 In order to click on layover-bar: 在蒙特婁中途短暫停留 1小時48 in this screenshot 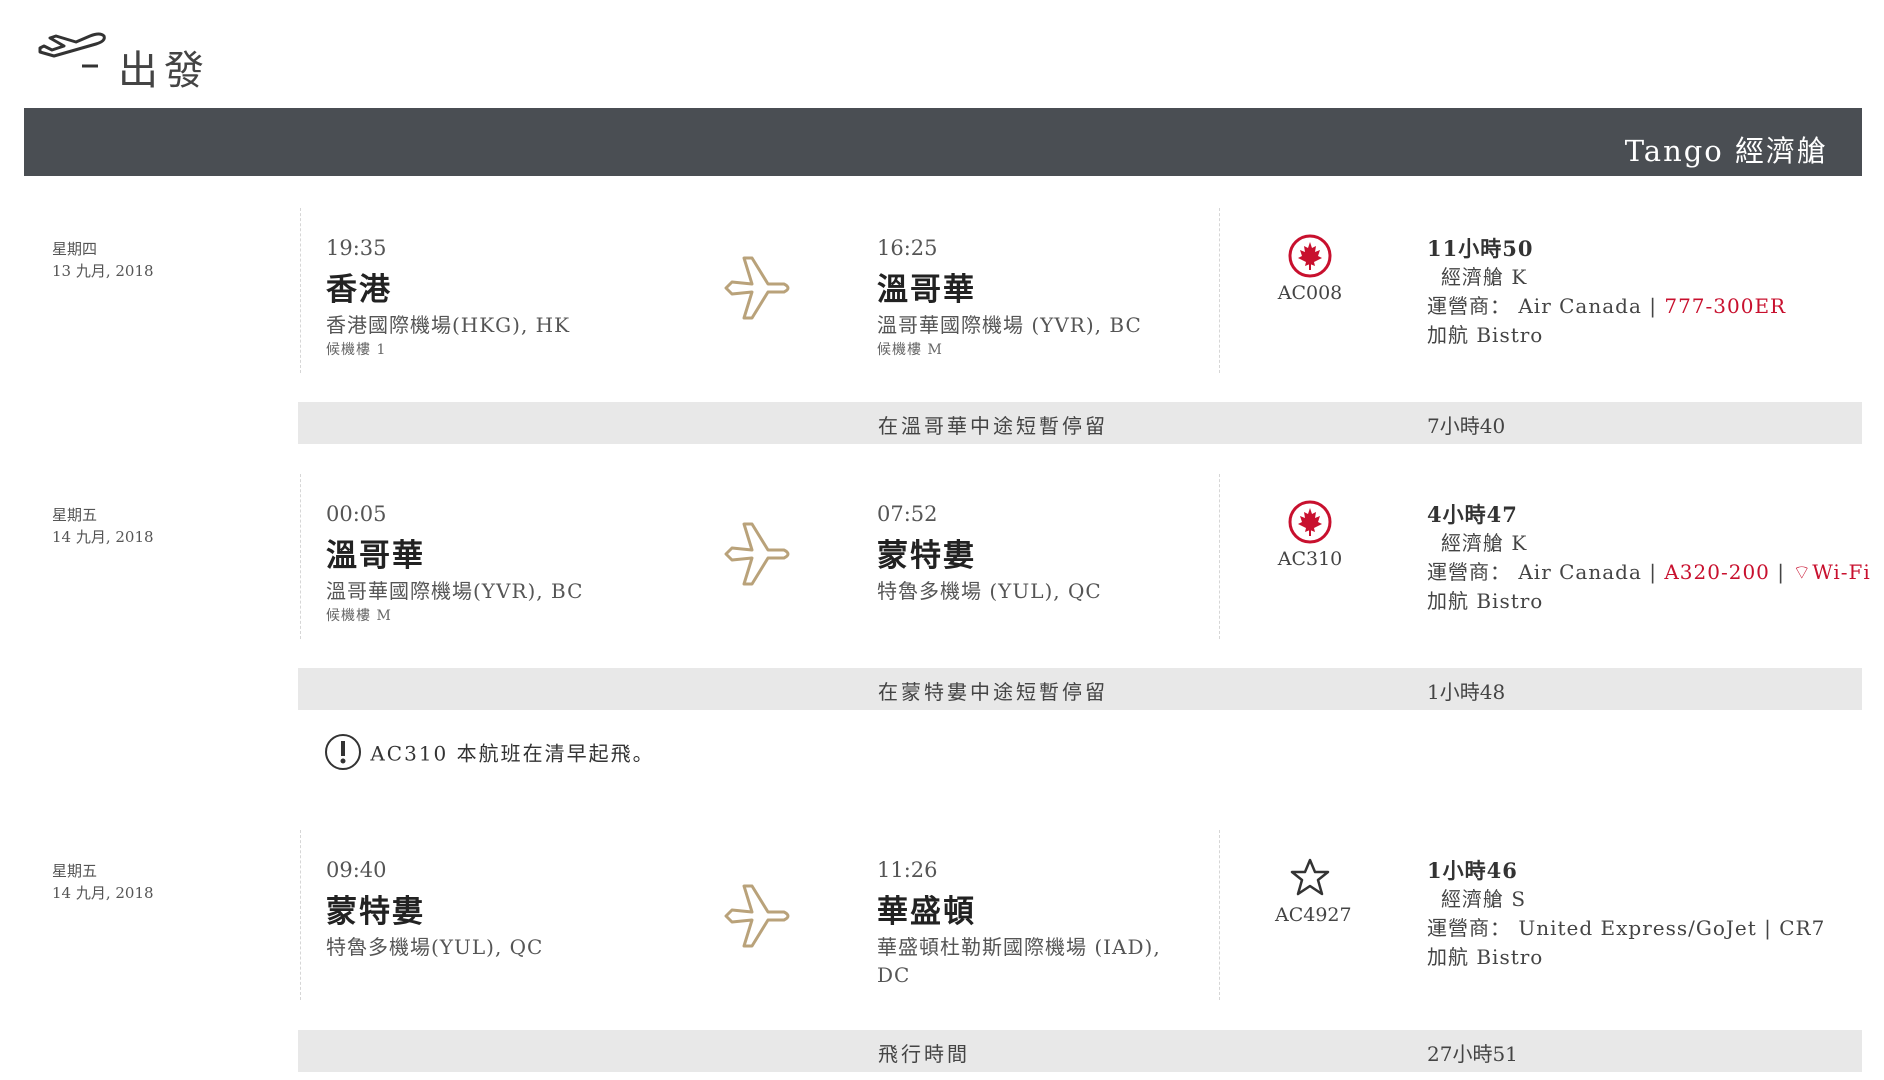, I will do `click(1080, 689)`.